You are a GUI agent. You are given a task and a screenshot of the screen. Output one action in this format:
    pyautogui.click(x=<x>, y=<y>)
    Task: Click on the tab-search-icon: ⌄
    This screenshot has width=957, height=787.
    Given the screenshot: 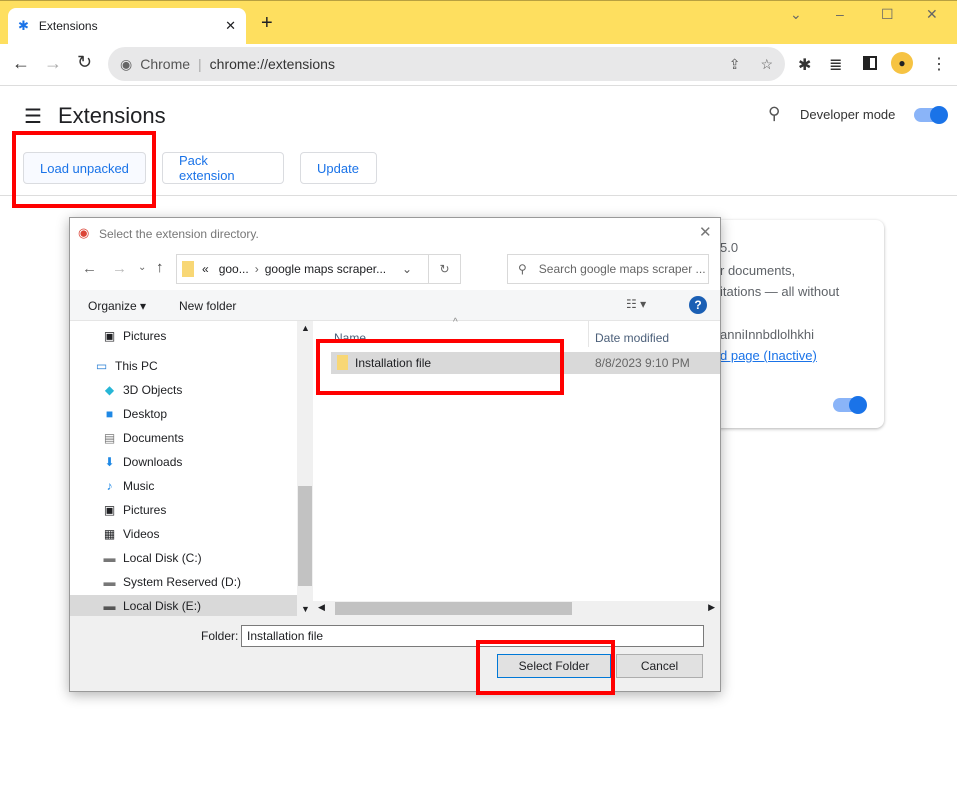 What is the action you would take?
    pyautogui.click(x=796, y=14)
    